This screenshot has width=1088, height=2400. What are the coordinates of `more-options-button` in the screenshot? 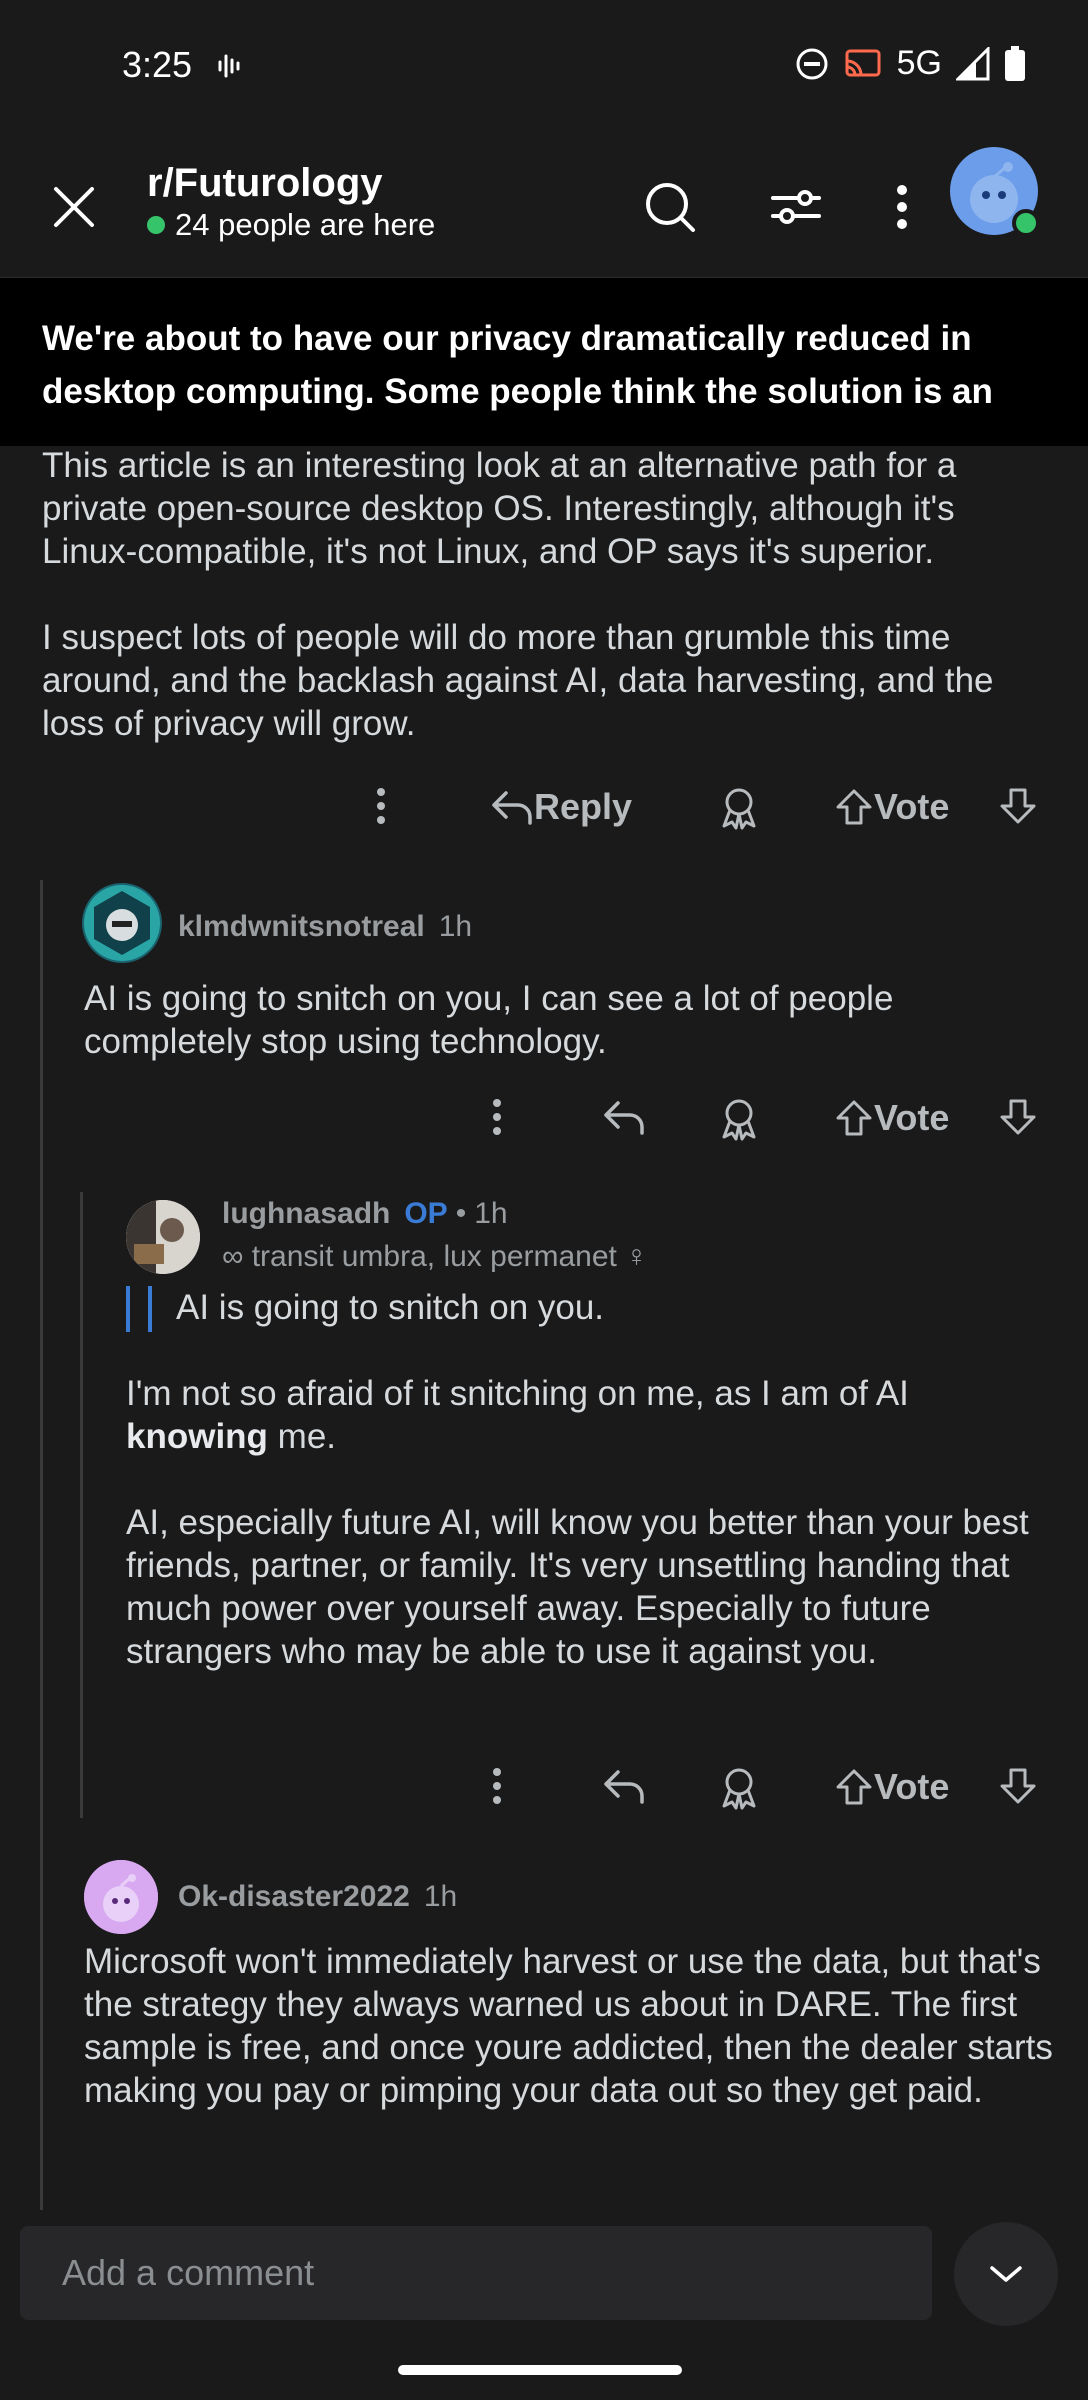 It's located at (902, 207).